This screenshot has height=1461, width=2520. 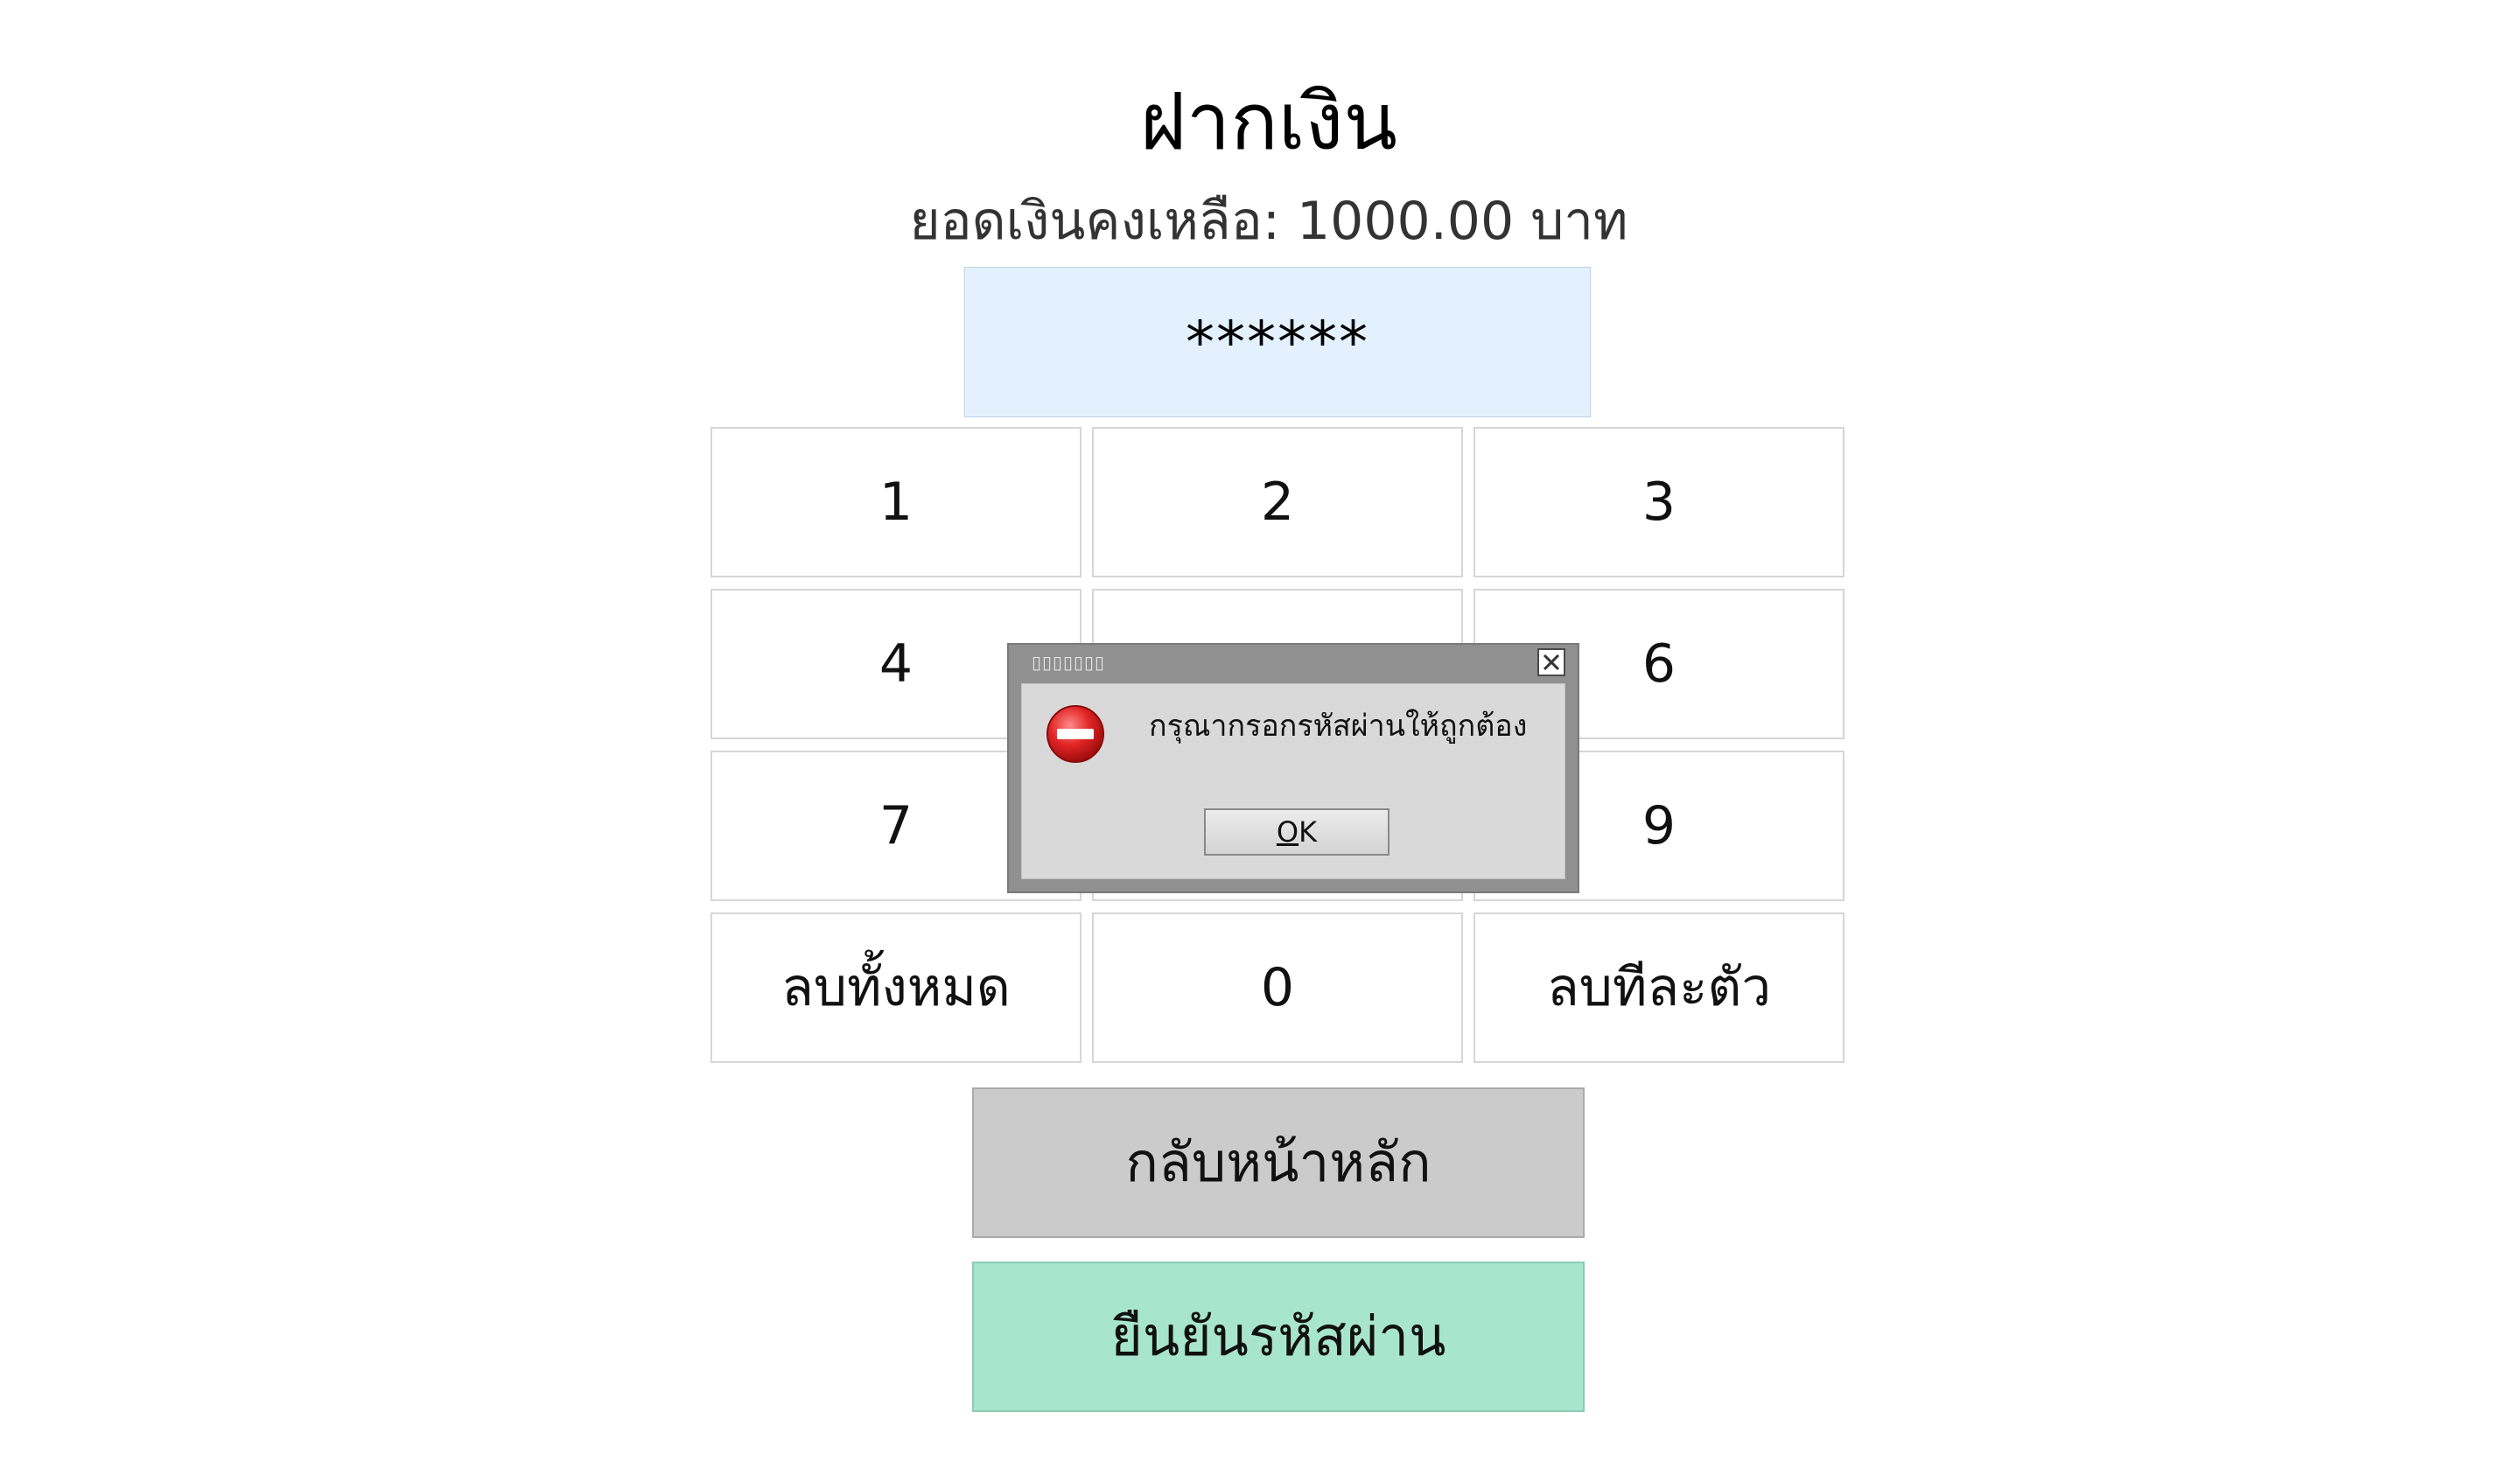 I want to click on confirm-password-button: ยืนยันรหัสผ่าน, so click(x=1278, y=1337).